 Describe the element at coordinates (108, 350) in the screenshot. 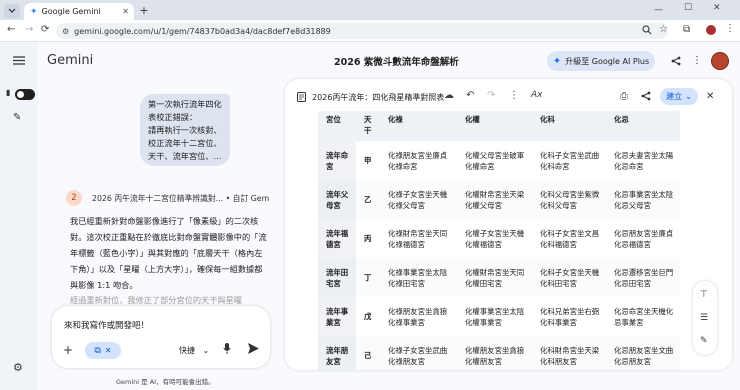

I see `remove-tool-icon: ✕` at that location.